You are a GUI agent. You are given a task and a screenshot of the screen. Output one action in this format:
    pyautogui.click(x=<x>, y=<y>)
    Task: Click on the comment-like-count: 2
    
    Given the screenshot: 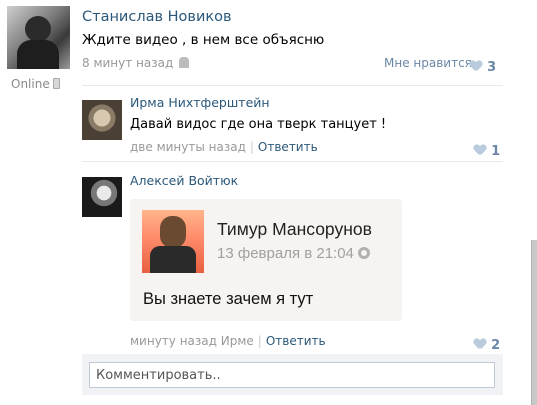 What is the action you would take?
    pyautogui.click(x=496, y=345)
    